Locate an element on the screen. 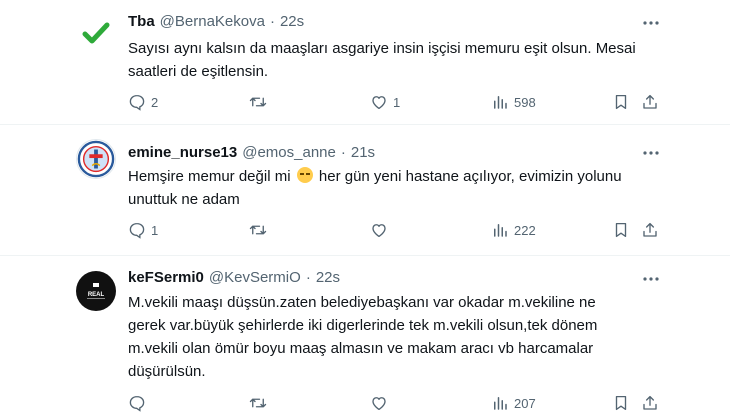  tweet-text-segment: Hemşire memur değil mi is located at coordinates (209, 176).